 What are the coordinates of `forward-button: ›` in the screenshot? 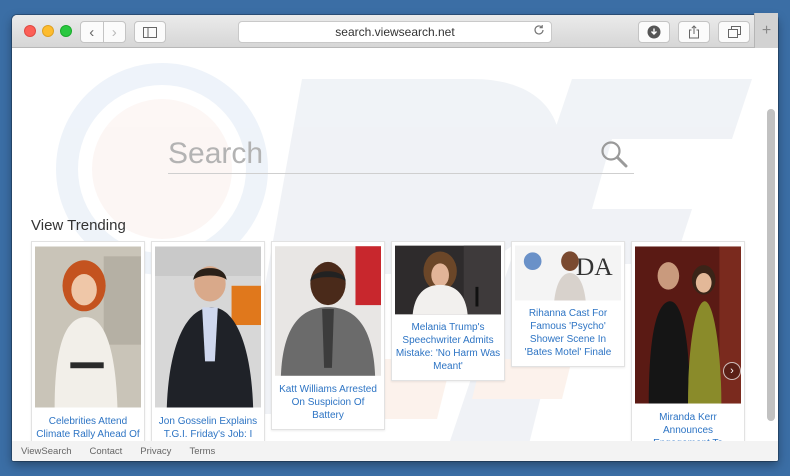 It's located at (115, 32).